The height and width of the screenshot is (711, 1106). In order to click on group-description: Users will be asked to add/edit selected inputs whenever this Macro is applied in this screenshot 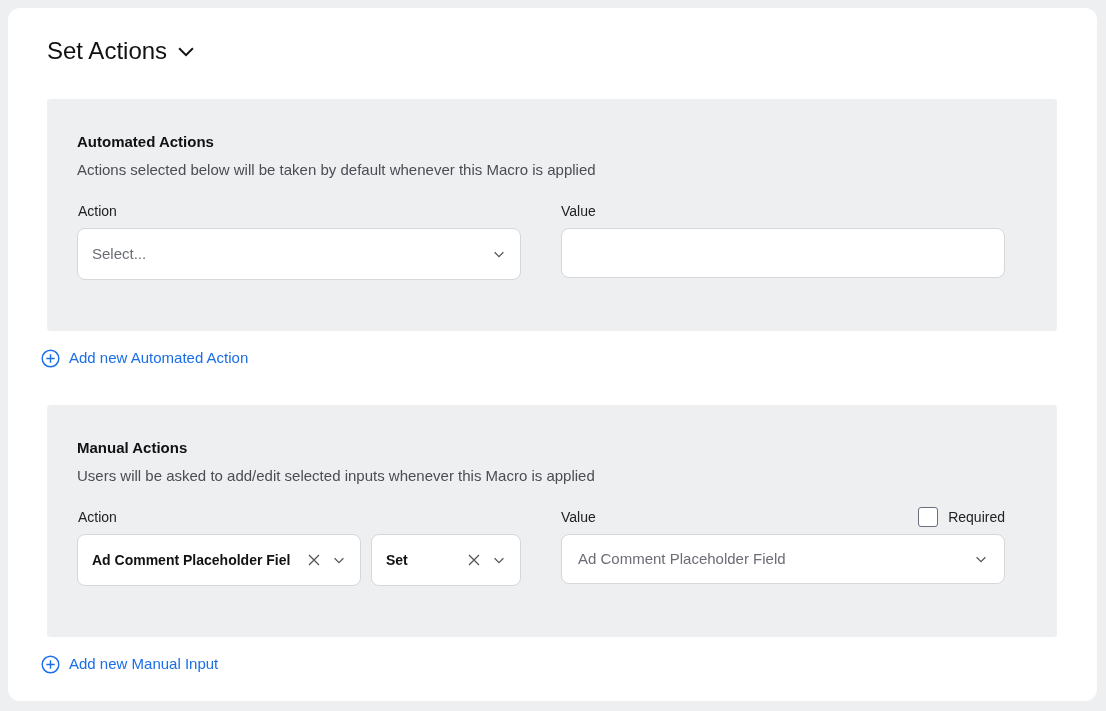, I will do `click(336, 475)`.